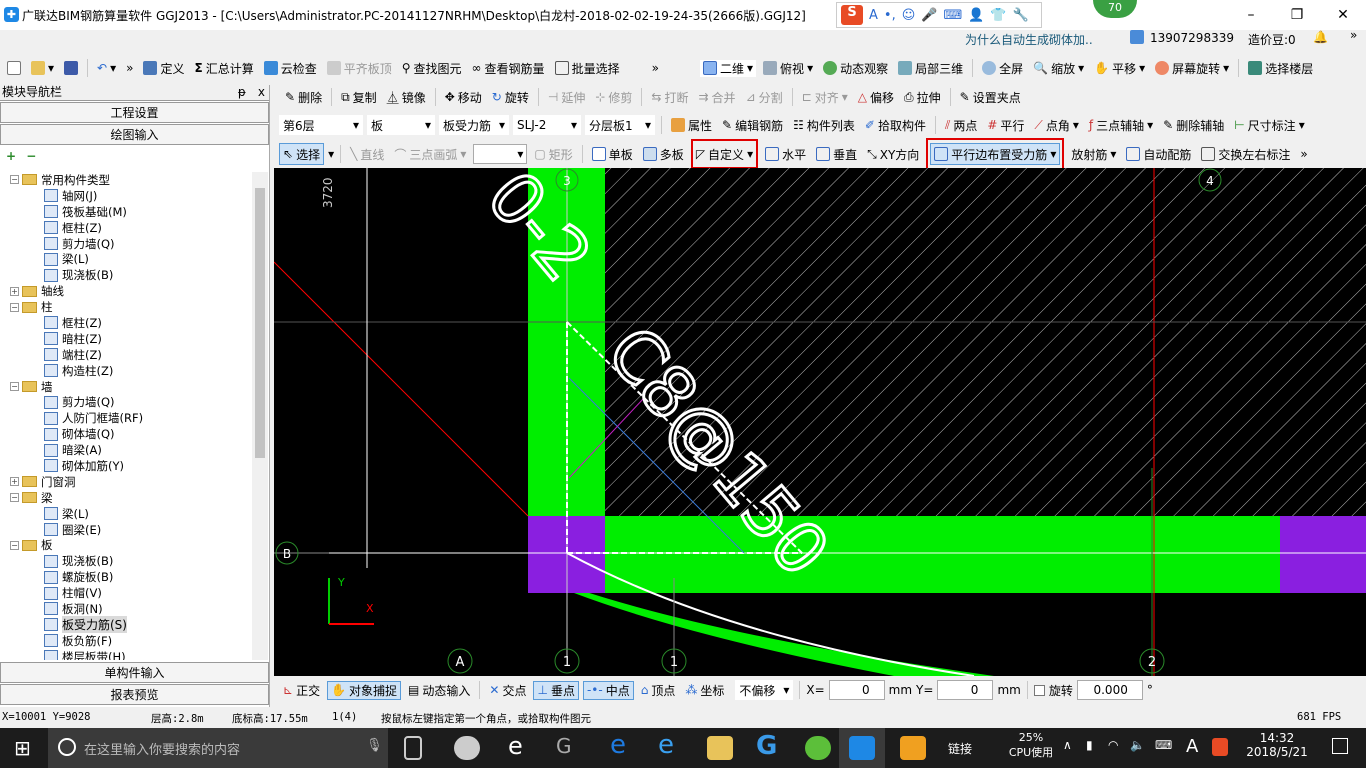  I want to click on bell-icon: 🔔, so click(1320, 37).